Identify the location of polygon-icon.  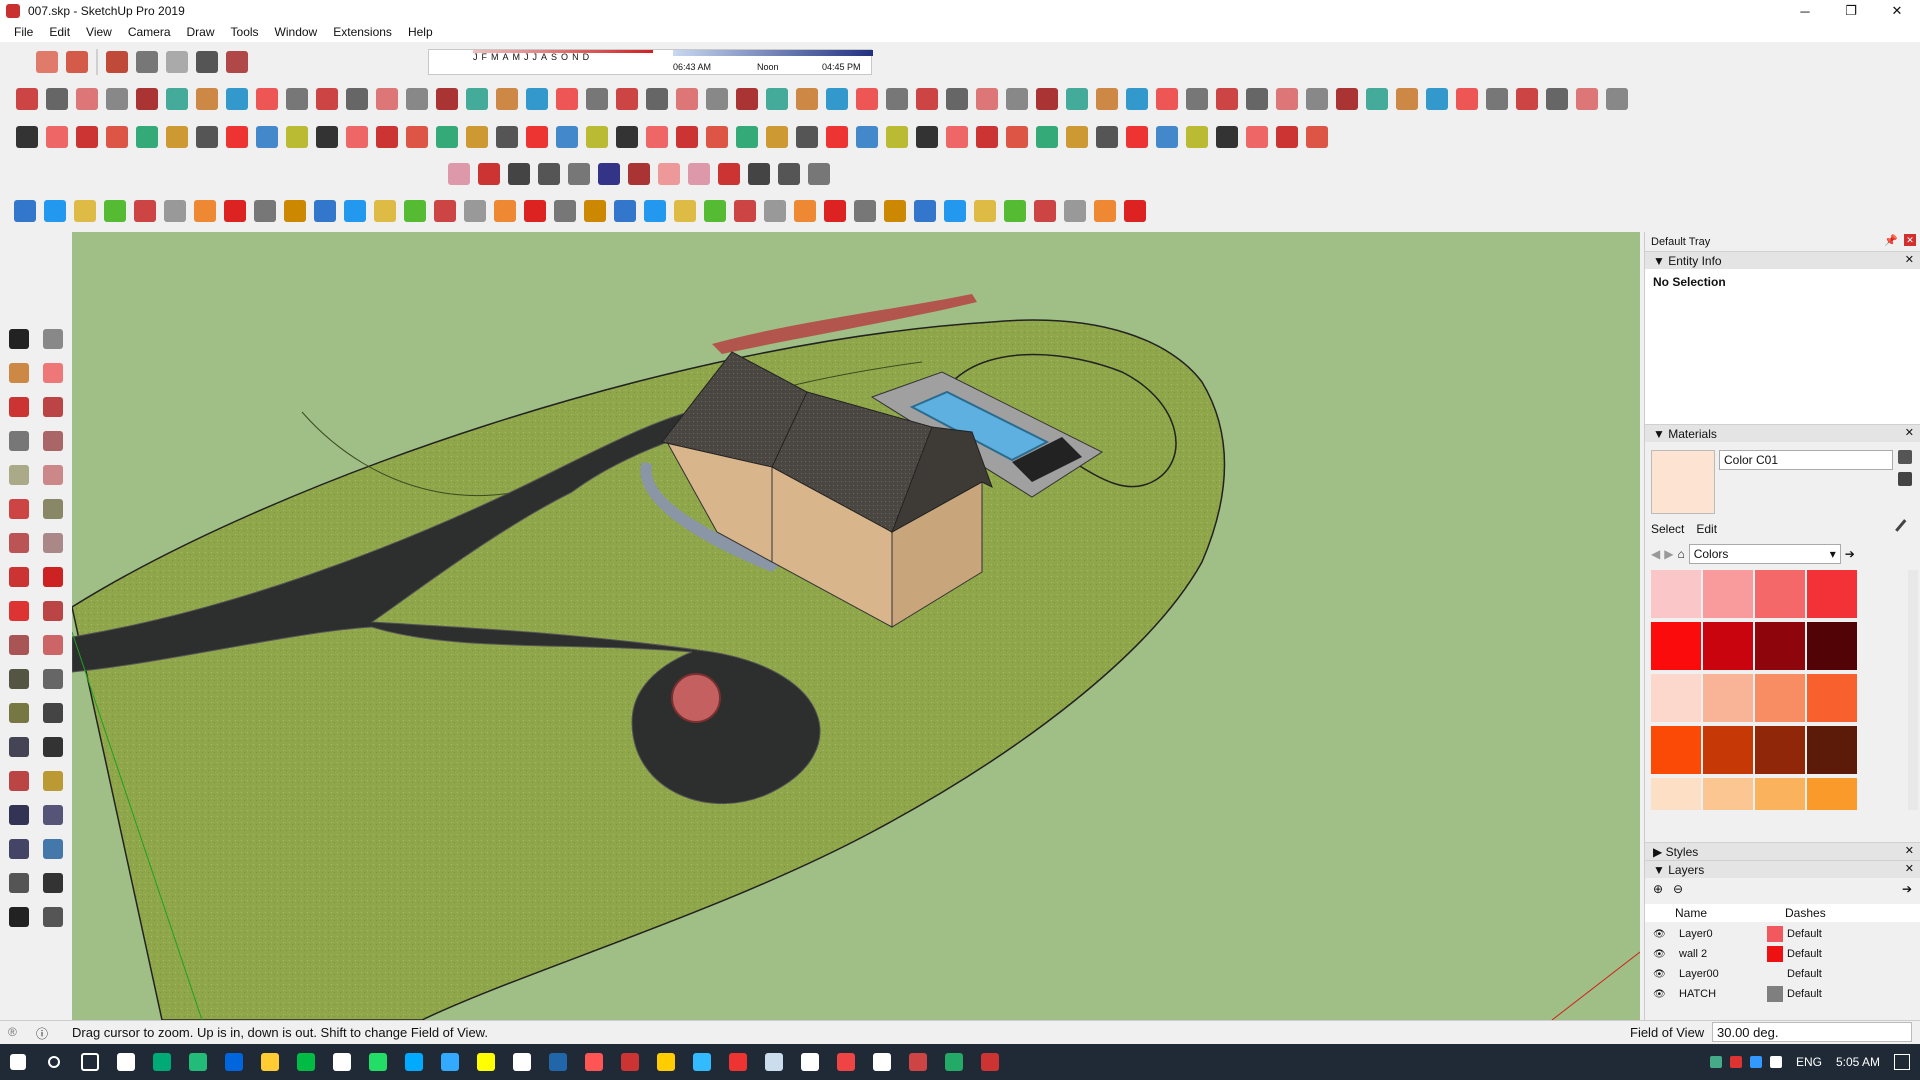
(53, 475).